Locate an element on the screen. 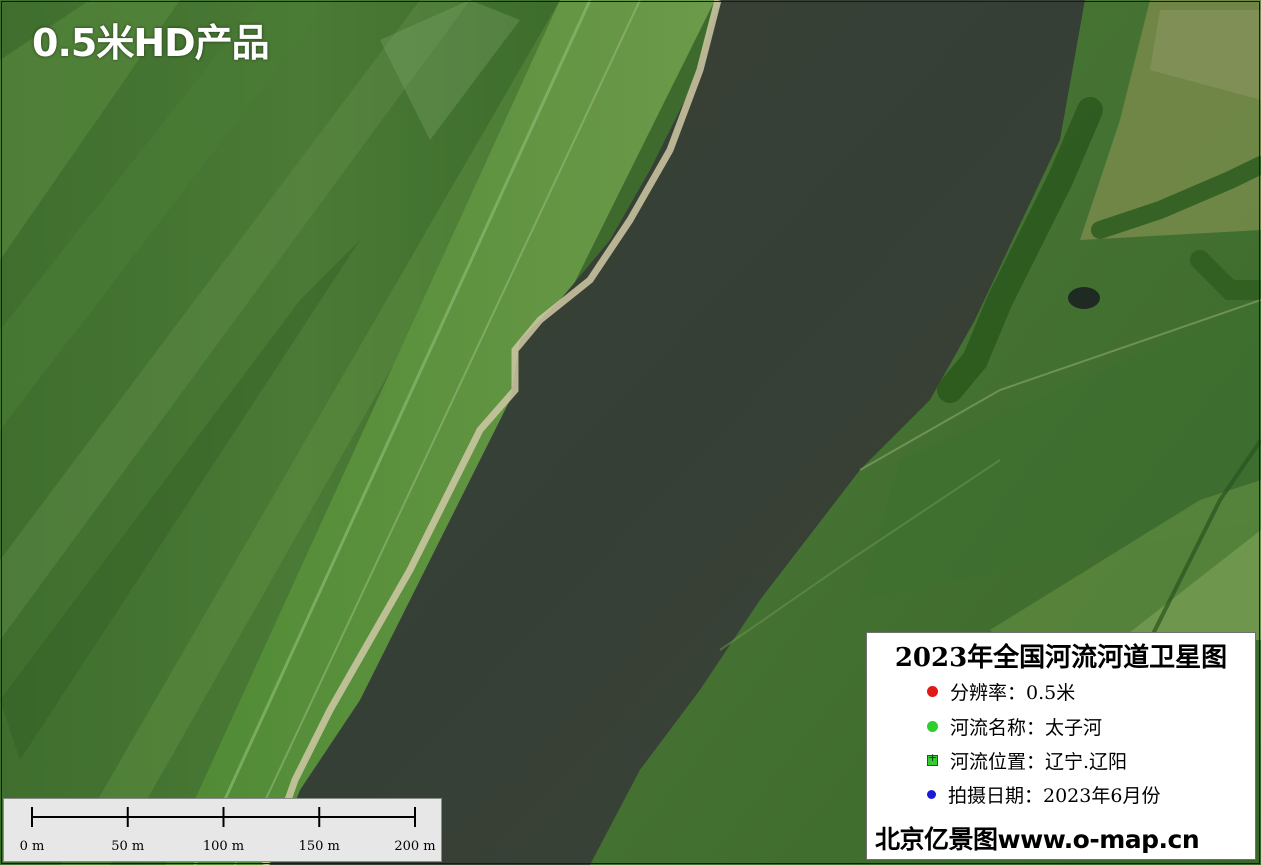 The width and height of the screenshot is (1261, 865). legend-item-capture-date: 拍摄日期：2023年6月份 is located at coordinates (1043, 794).